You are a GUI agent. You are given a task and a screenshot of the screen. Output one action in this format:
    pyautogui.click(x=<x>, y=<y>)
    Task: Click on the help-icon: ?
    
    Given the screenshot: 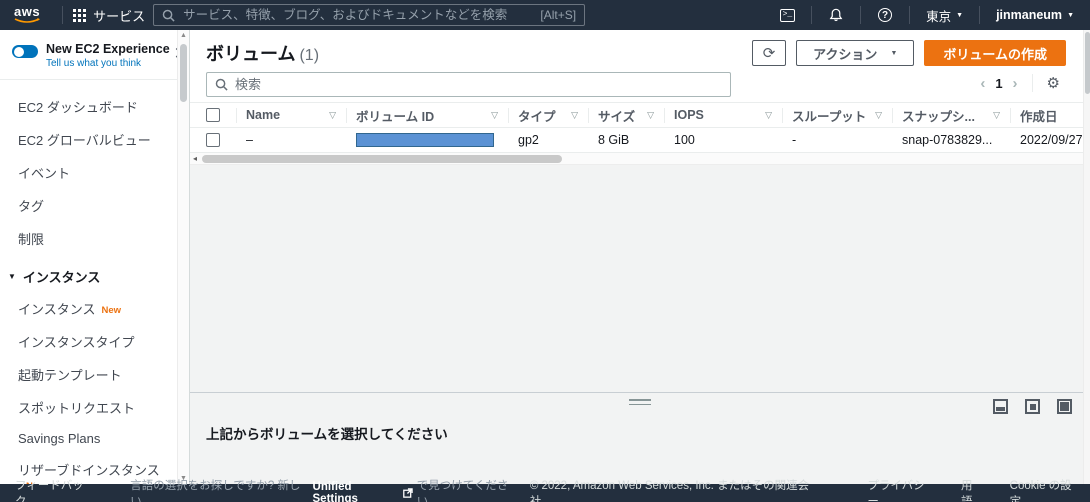 What is the action you would take?
    pyautogui.click(x=885, y=15)
    